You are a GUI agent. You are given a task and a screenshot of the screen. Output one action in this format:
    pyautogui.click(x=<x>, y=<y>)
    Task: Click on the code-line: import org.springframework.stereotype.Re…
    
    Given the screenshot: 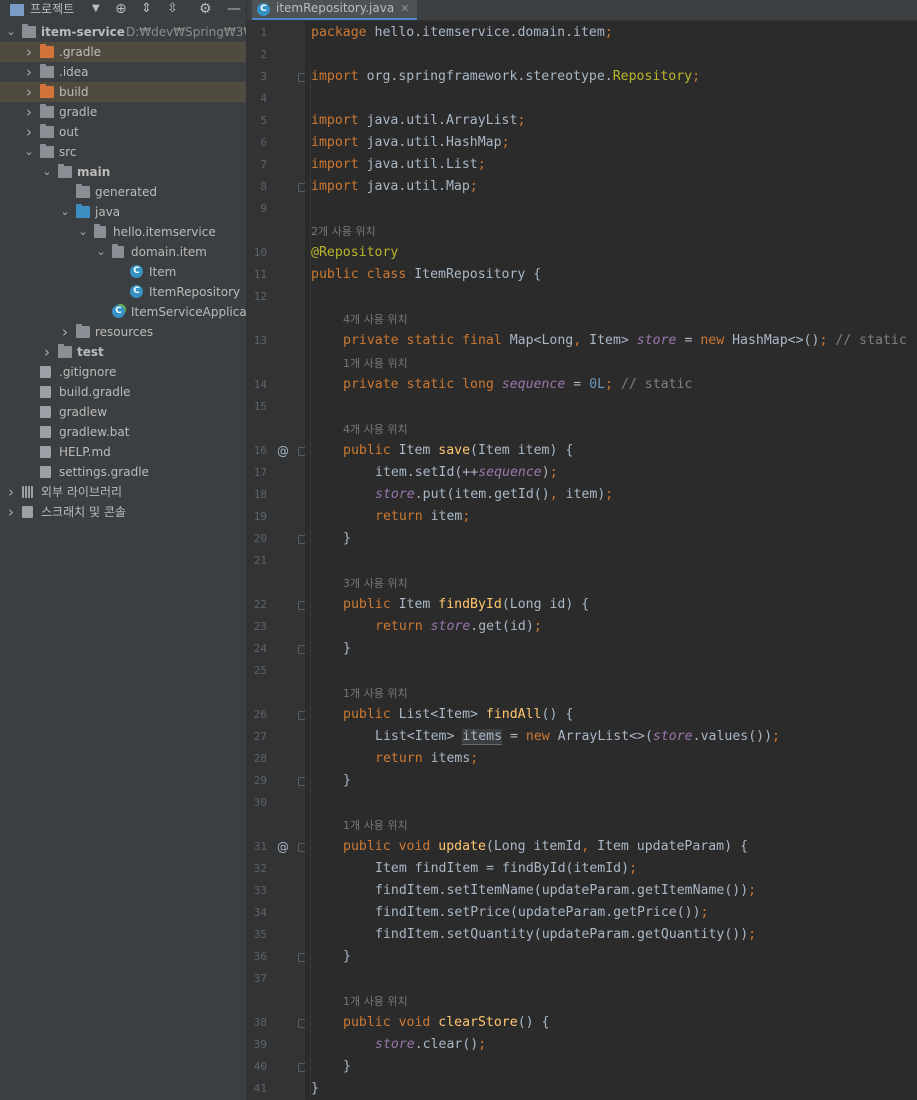 What is the action you would take?
    pyautogui.click(x=505, y=77)
    